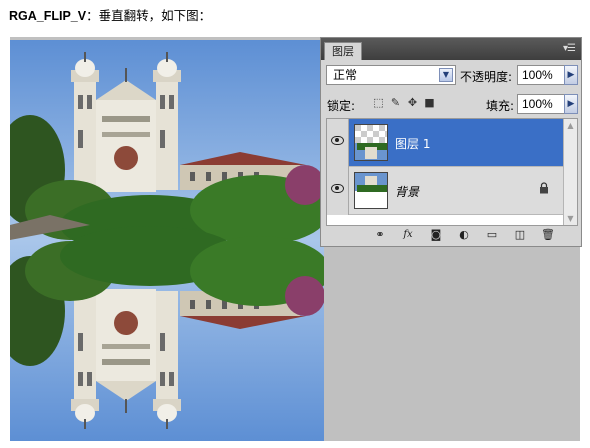 This screenshot has width=590, height=448. I want to click on lock-icon, so click(544, 188).